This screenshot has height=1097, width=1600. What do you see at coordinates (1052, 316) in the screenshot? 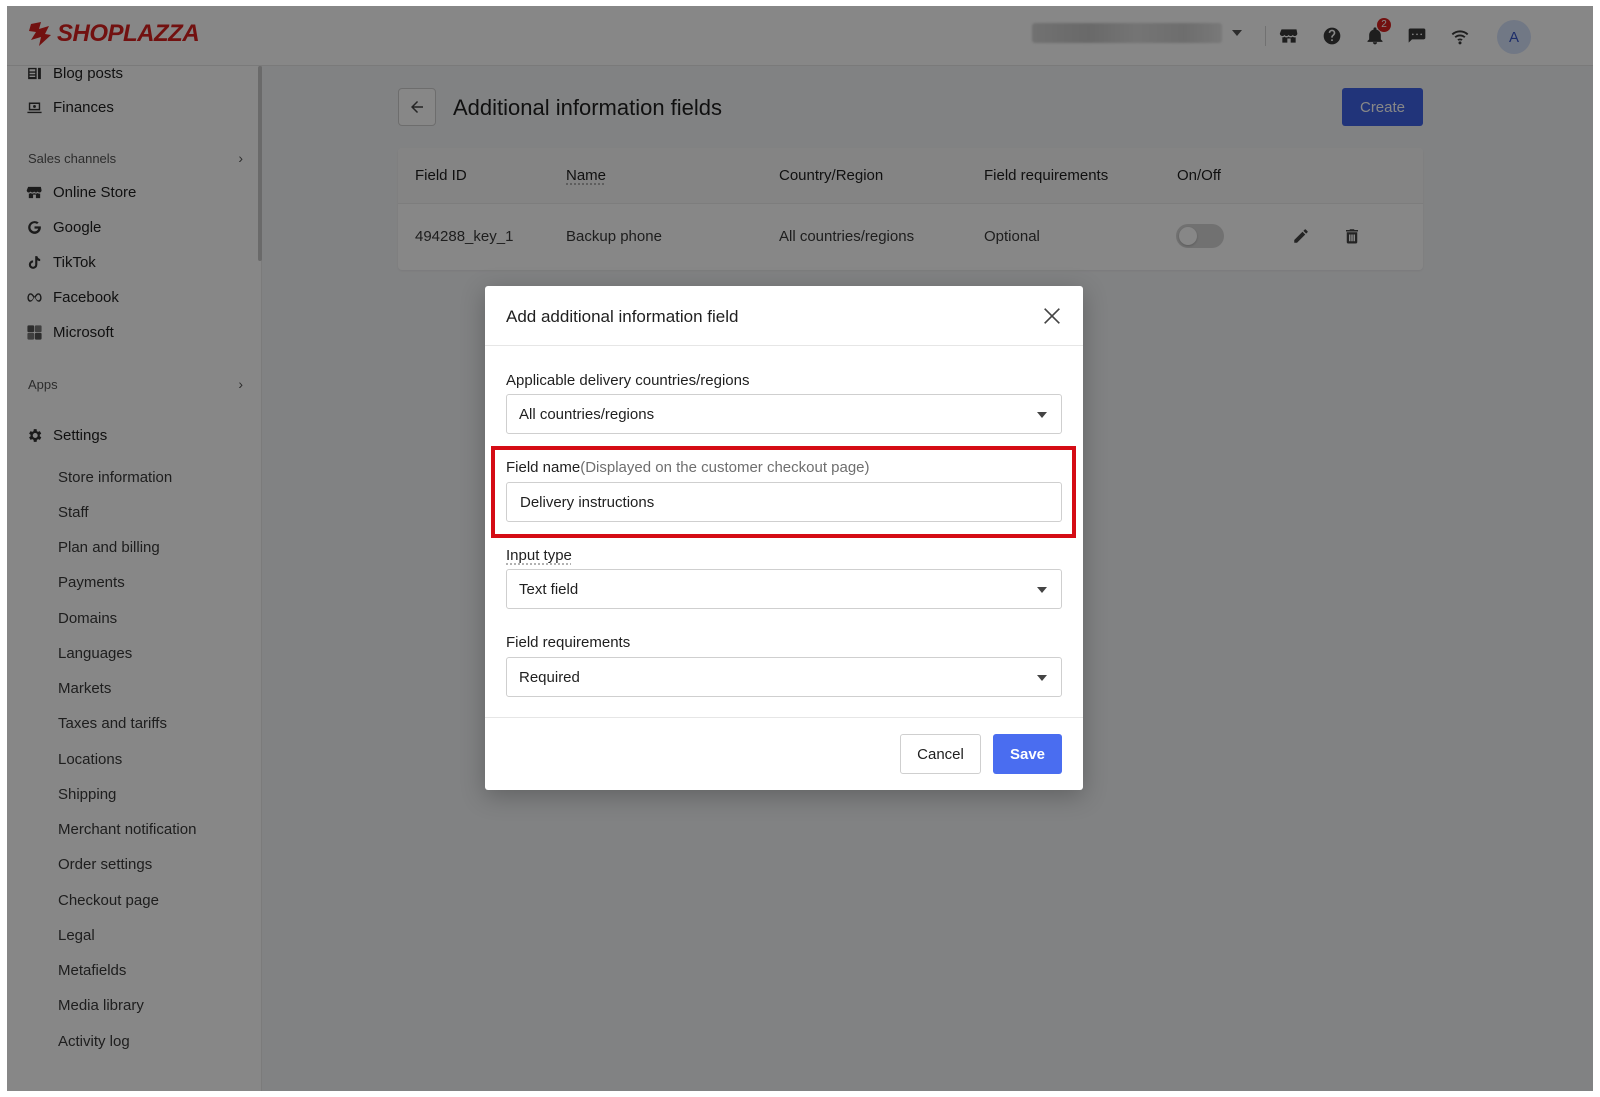
I see `close-icon` at bounding box center [1052, 316].